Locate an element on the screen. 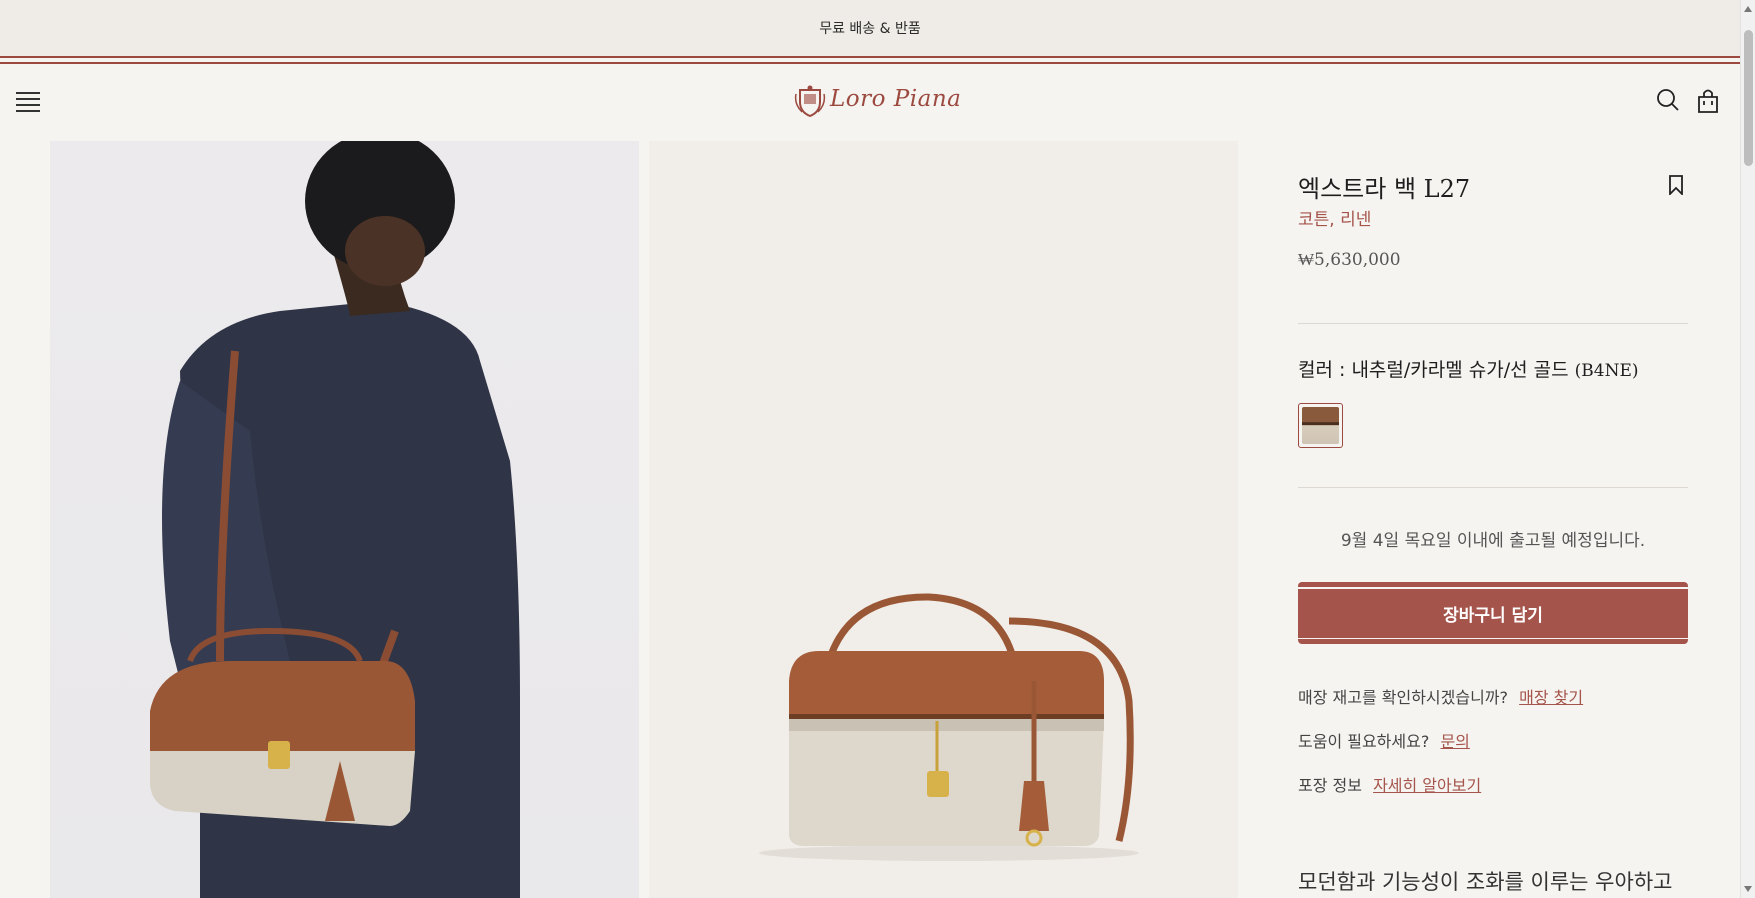 The image size is (1755, 898). packaging-link: 자세히 알아보기 is located at coordinates (1427, 785).